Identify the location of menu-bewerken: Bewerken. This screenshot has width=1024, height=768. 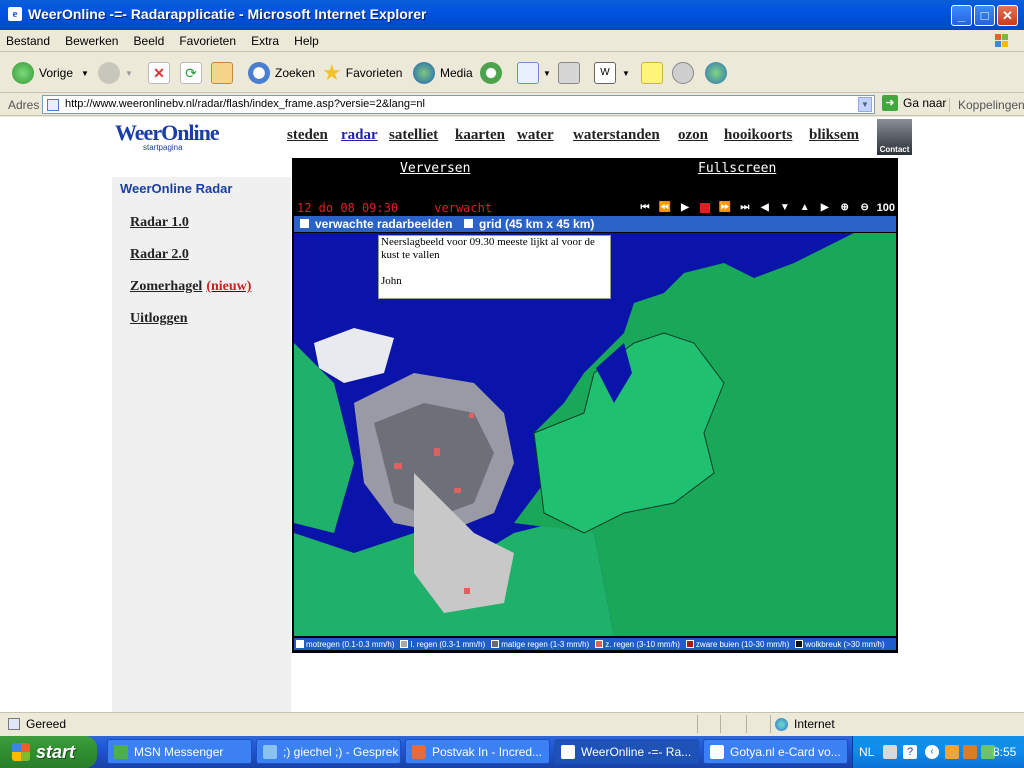
(91, 39).